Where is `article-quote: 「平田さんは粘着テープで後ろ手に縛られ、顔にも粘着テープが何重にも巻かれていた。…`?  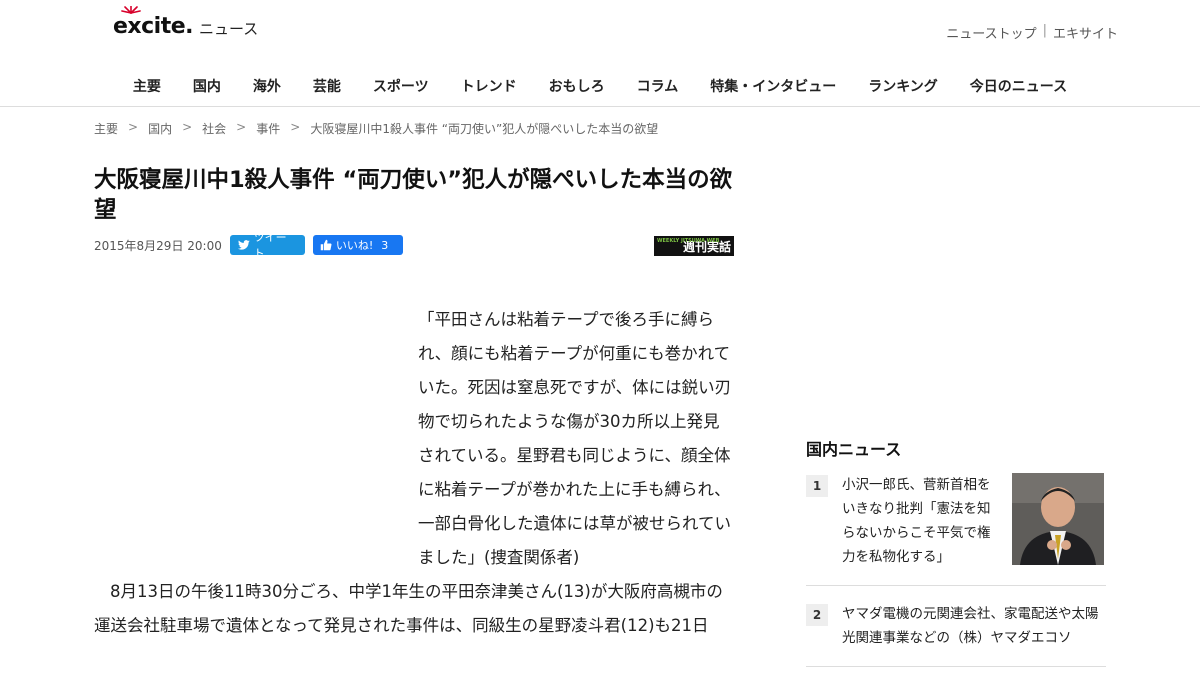
article-quote: 「平田さんは粘着テープで後ろ手に縛られ、顔にも粘着テープが何重にも巻かれていた。… is located at coordinates (575, 438).